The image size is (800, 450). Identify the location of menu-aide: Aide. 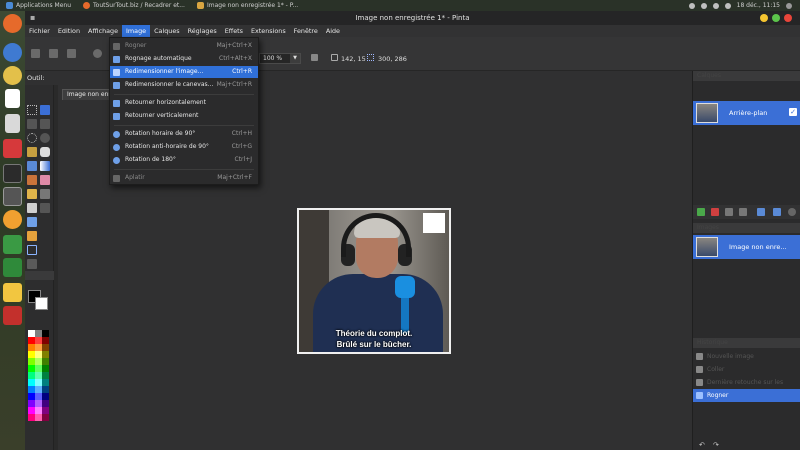
(333, 31).